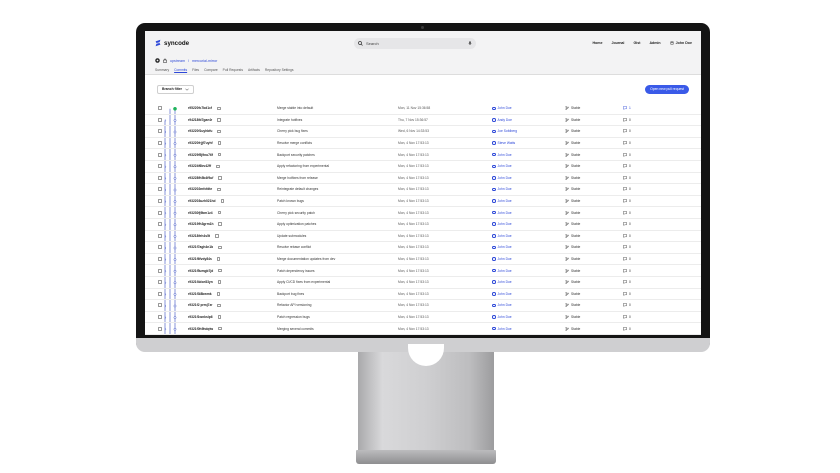 The image size is (840, 473). I want to click on search-input: Search, so click(415, 43).